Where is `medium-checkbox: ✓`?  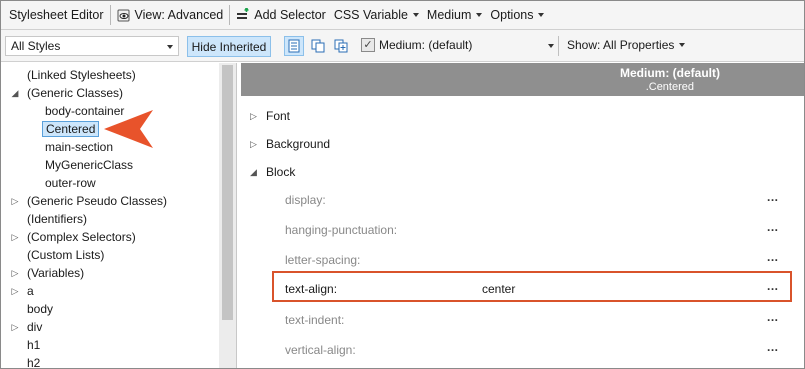
medium-checkbox: ✓ is located at coordinates (368, 45).